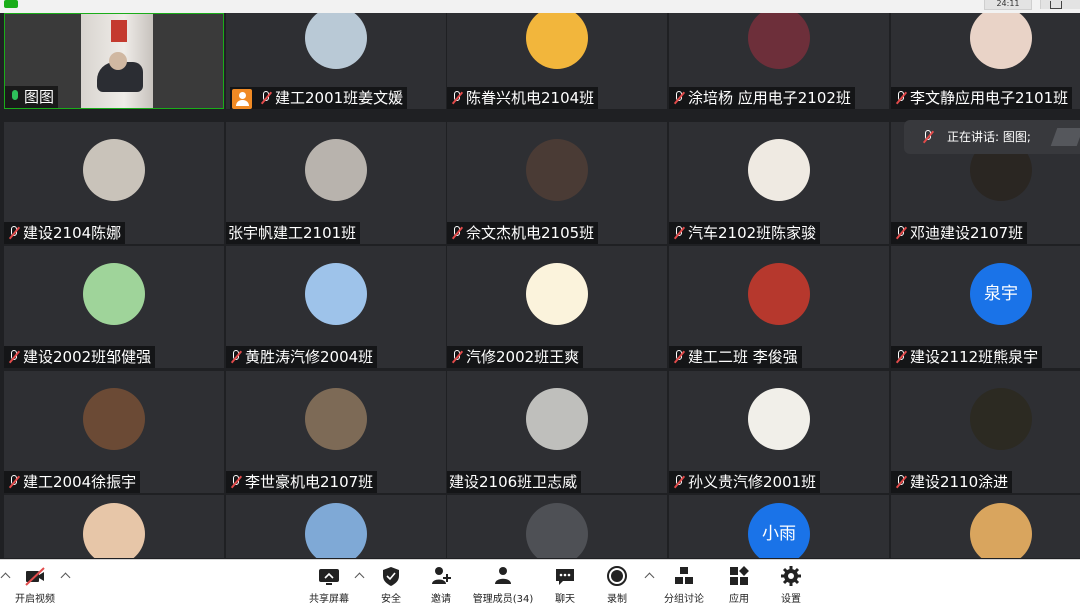 This screenshot has width=1080, height=607. What do you see at coordinates (985, 432) in the screenshot?
I see `participant-tile: 建设2110涂进` at bounding box center [985, 432].